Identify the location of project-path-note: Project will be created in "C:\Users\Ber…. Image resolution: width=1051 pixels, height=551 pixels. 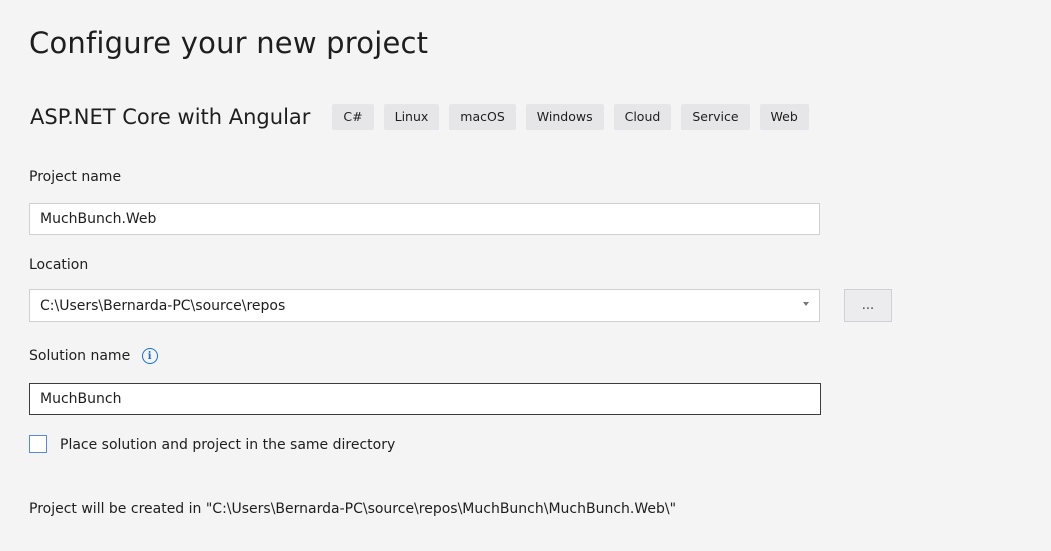
(353, 509).